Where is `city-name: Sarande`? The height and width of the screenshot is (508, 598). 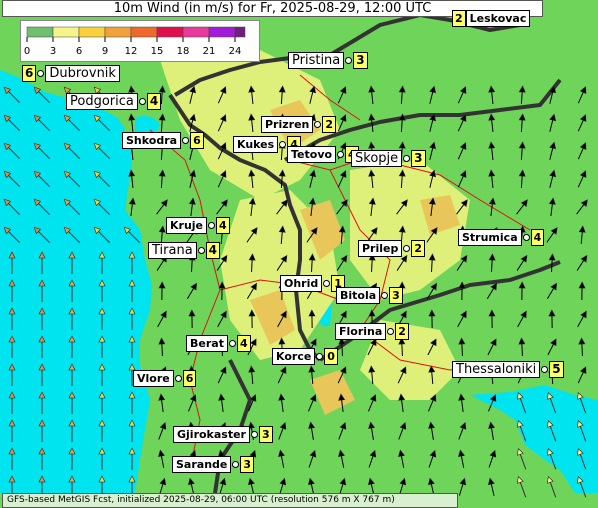
city-name: Sarande is located at coordinates (202, 464).